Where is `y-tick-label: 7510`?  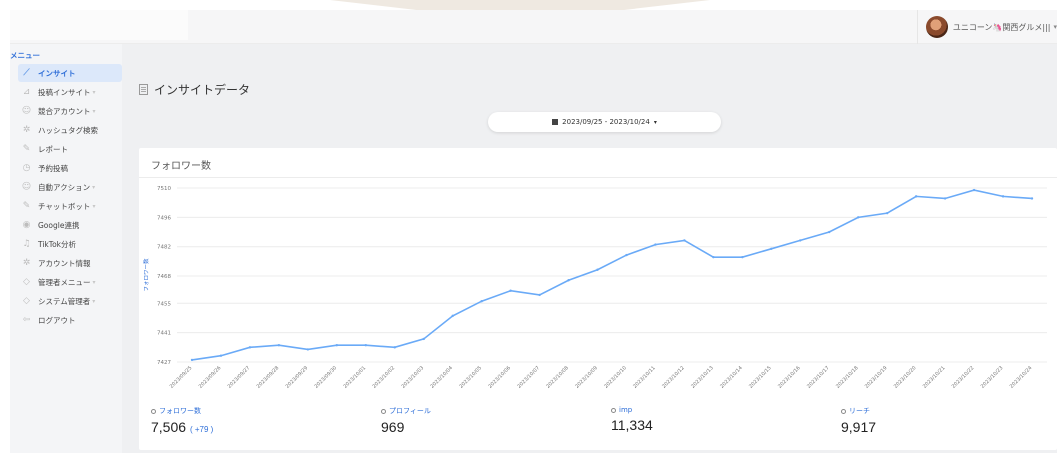
y-tick-label: 7510 is located at coordinates (164, 189).